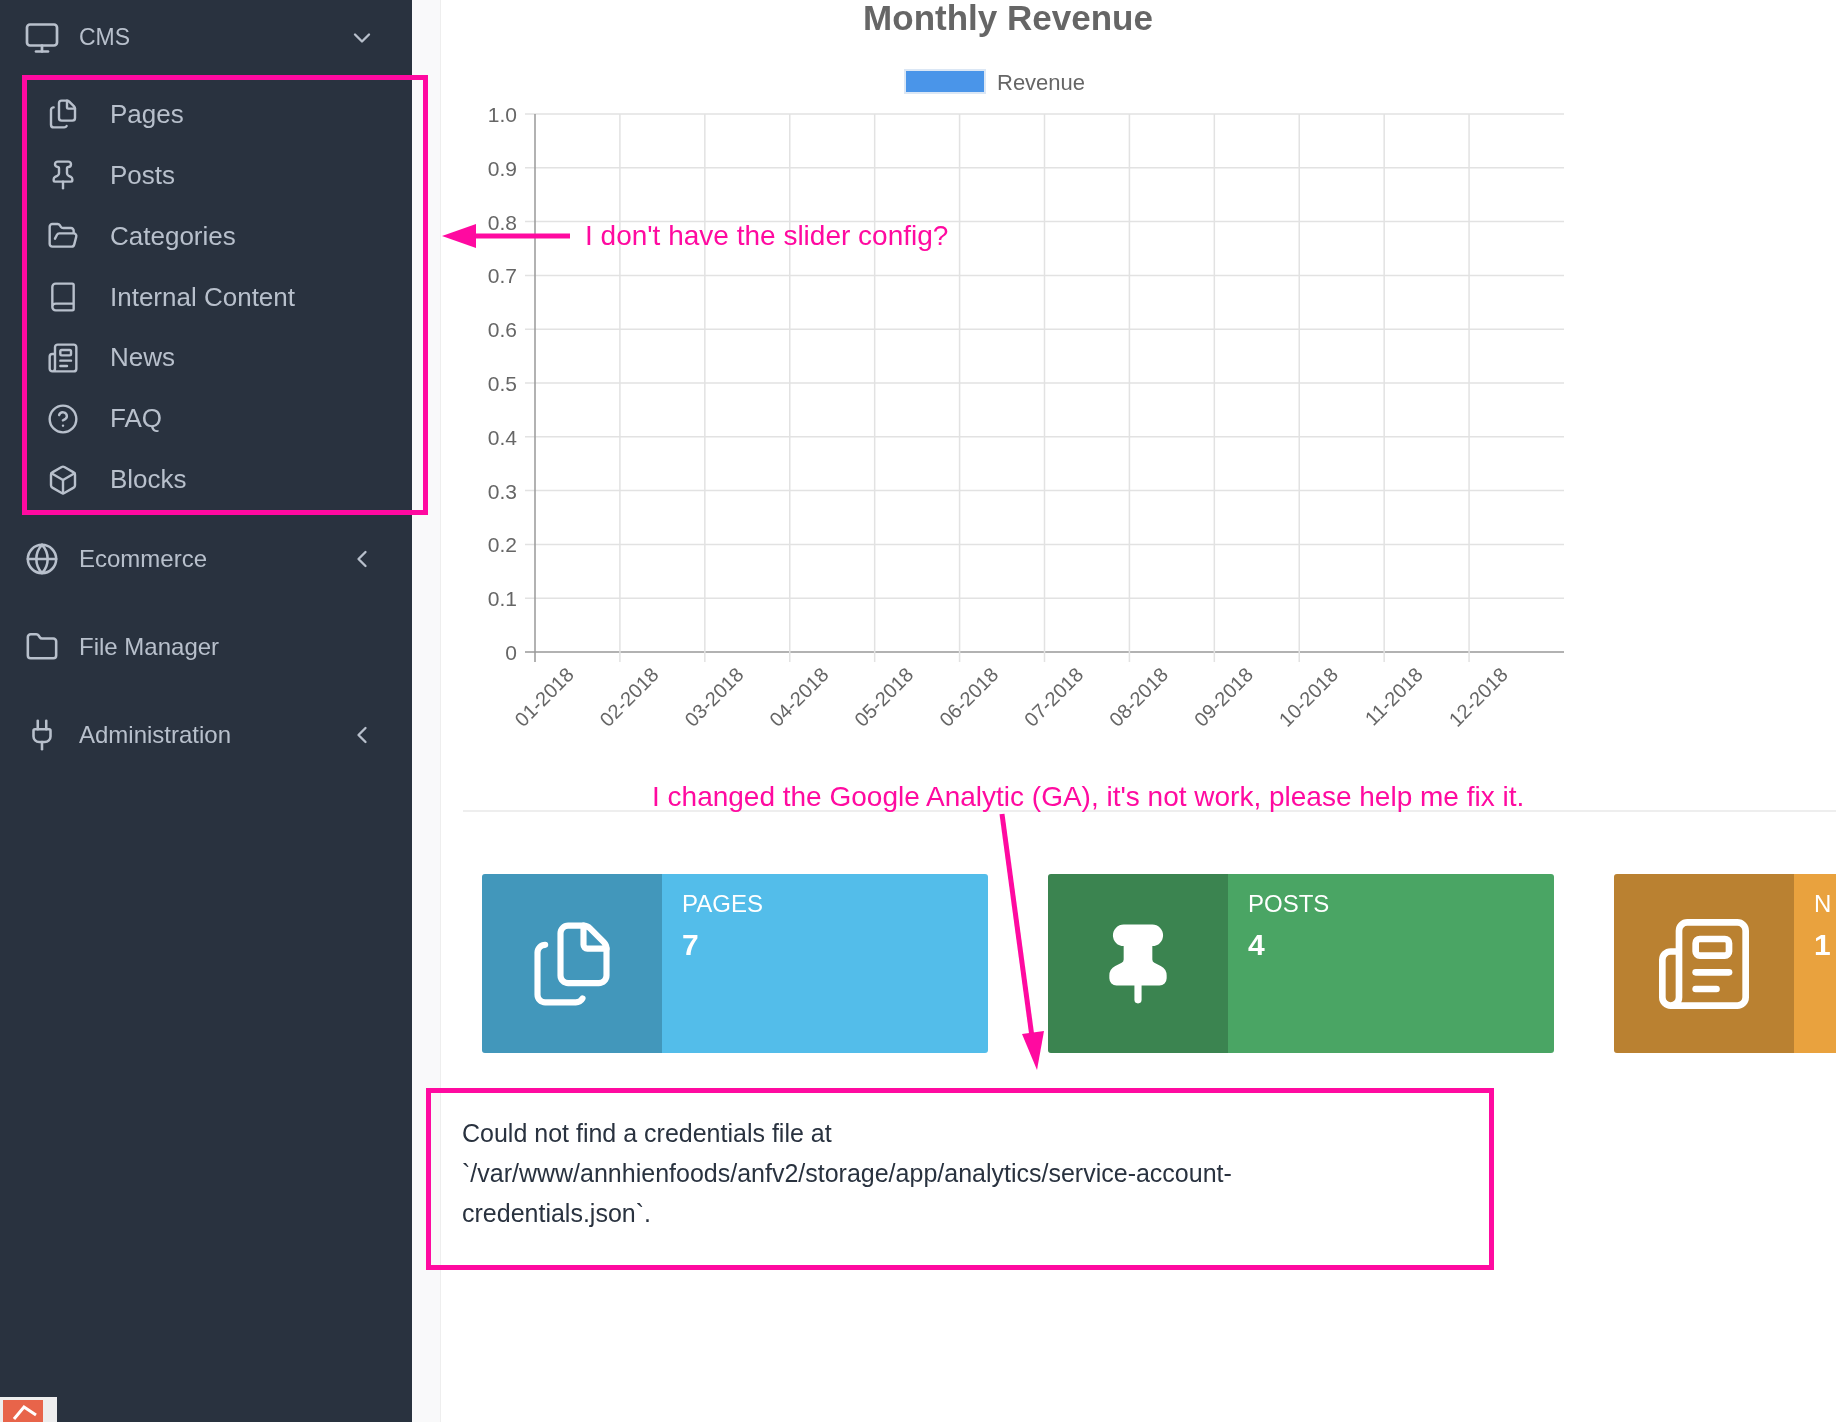 Image resolution: width=1836 pixels, height=1422 pixels. I want to click on card-value: 7, so click(691, 945).